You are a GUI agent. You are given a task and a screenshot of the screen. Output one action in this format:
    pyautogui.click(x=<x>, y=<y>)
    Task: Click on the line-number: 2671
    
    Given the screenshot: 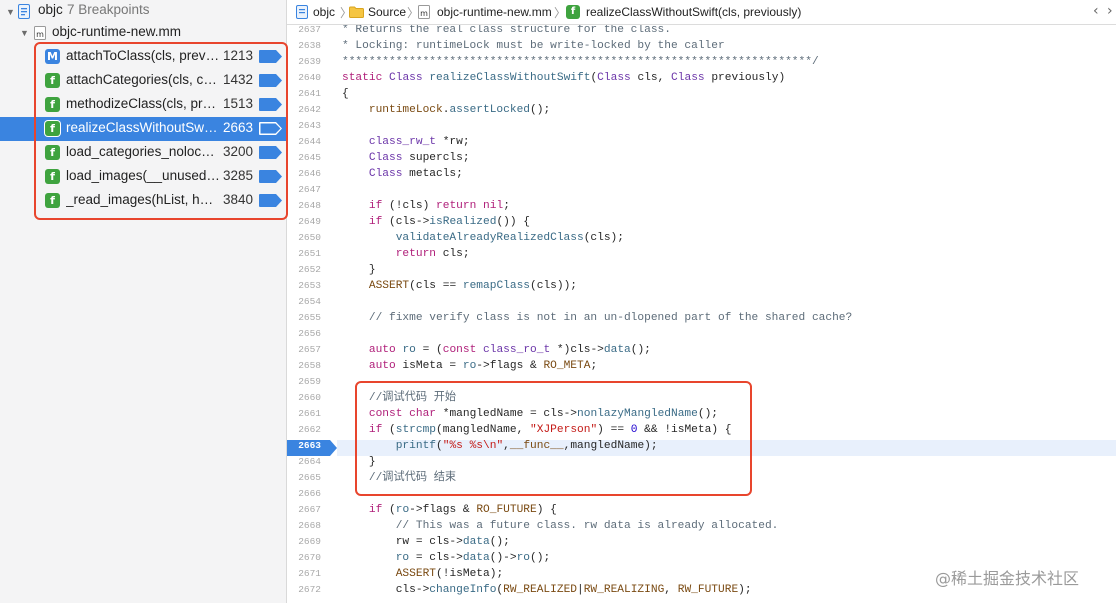 What is the action you would take?
    pyautogui.click(x=309, y=573)
    